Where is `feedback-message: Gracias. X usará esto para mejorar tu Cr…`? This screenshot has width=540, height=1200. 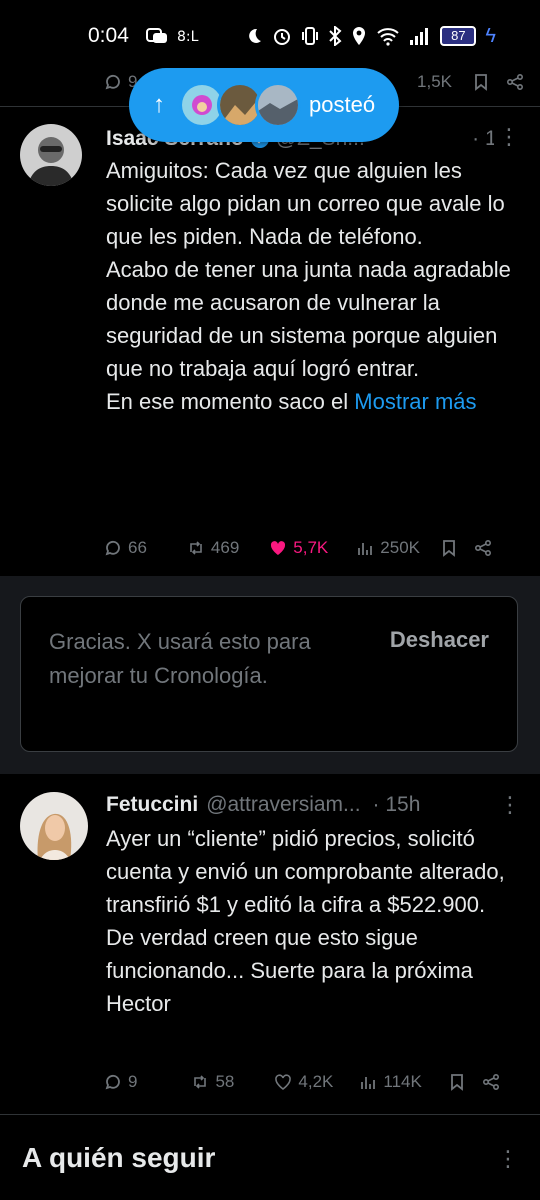
feedback-message: Gracias. X usará esto para mejorar tu Cr… is located at coordinates (180, 658).